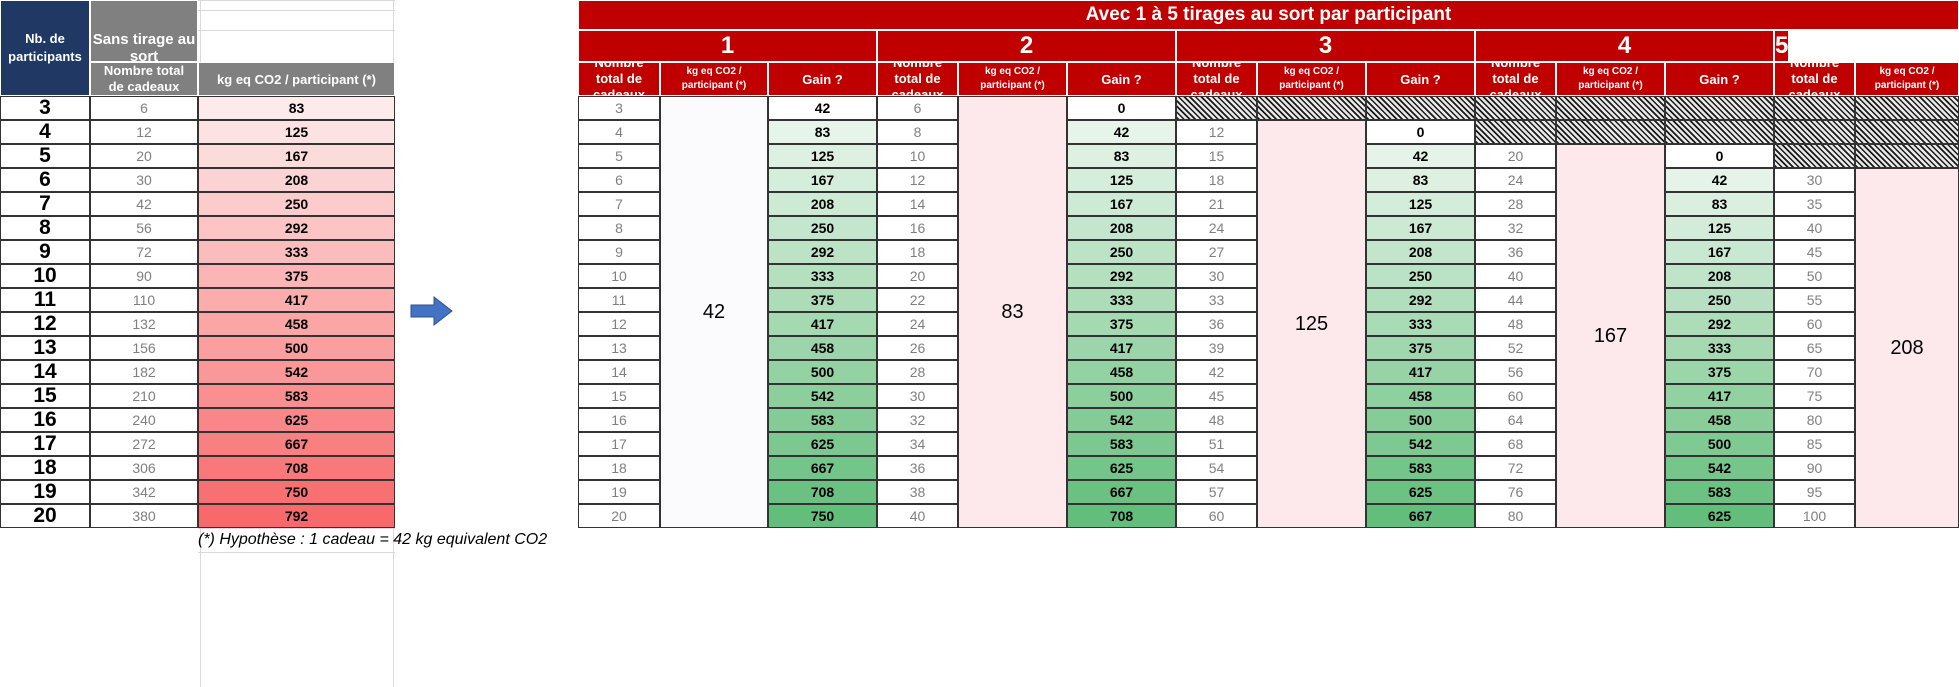 The height and width of the screenshot is (687, 1959). I want to click on group-total-gifts-cell: 72, so click(1515, 468).